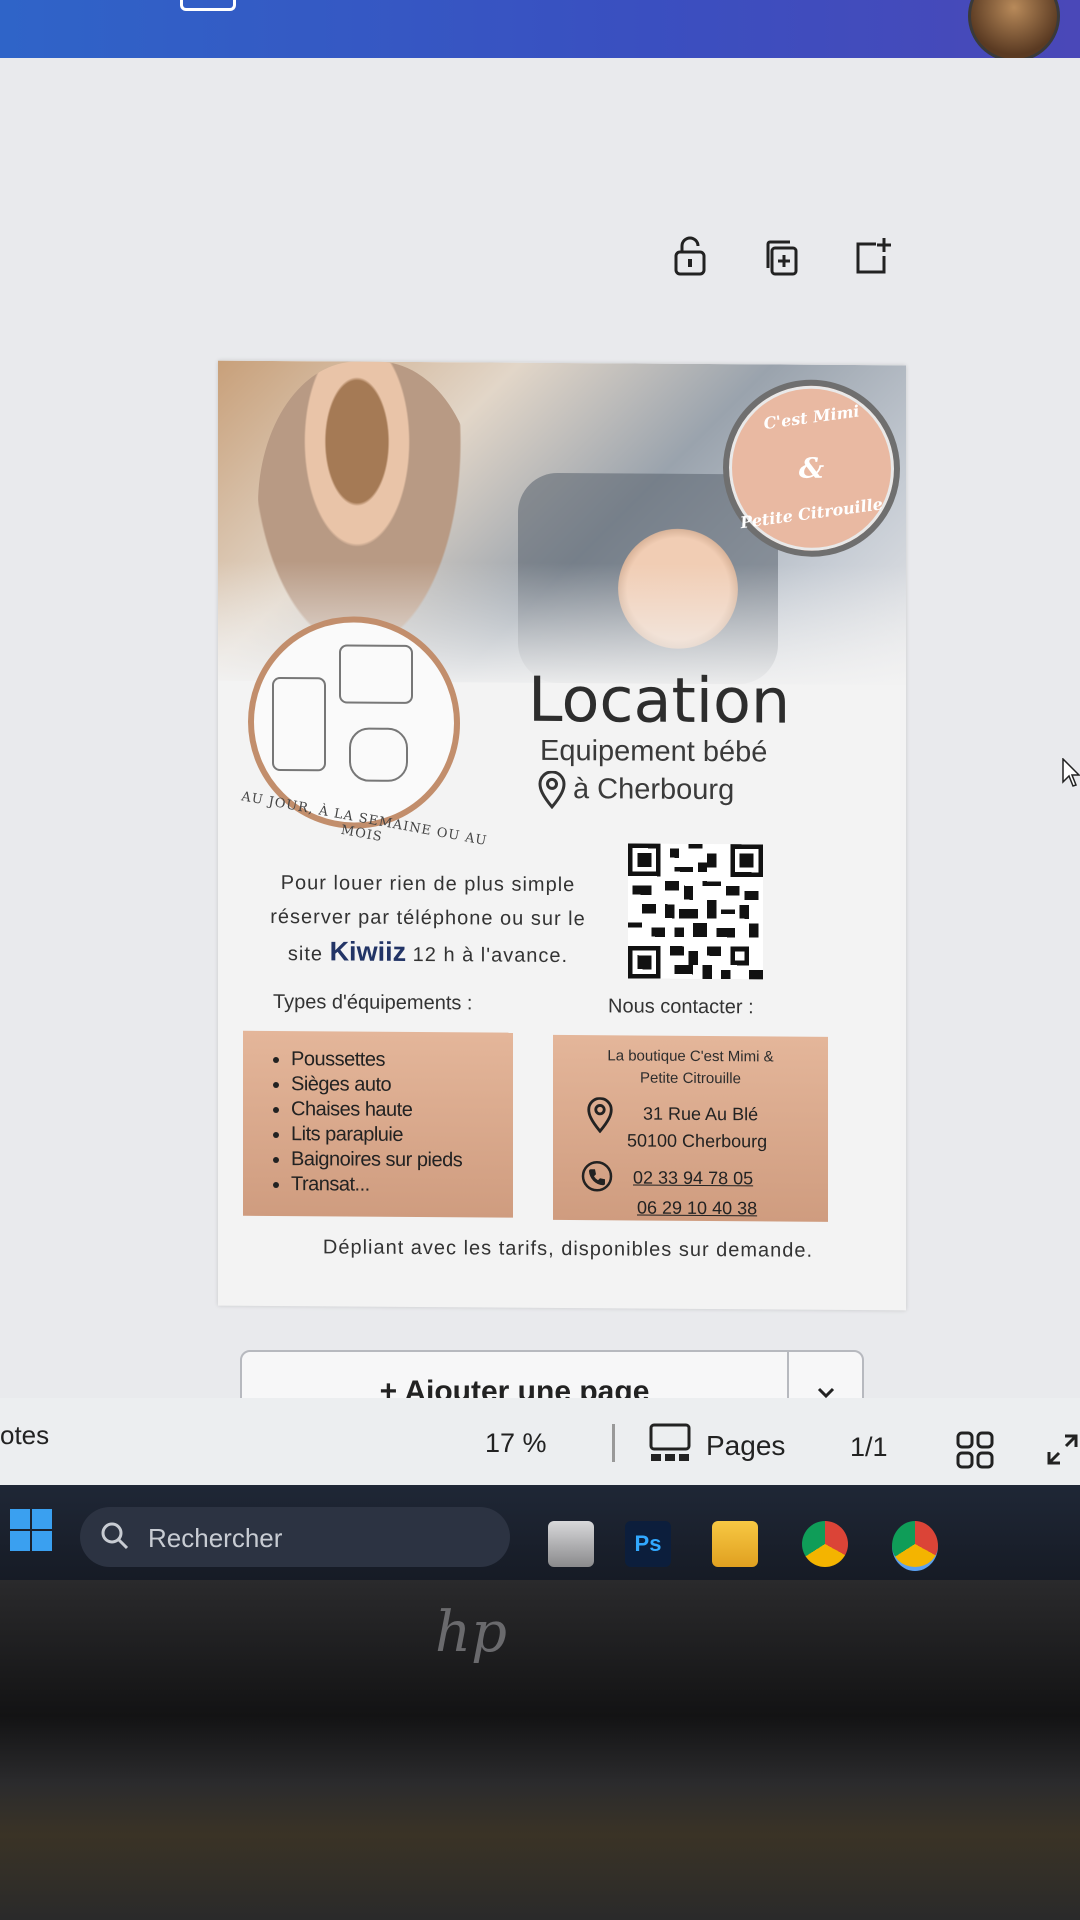  I want to click on duplicate-page-icon, so click(782, 258).